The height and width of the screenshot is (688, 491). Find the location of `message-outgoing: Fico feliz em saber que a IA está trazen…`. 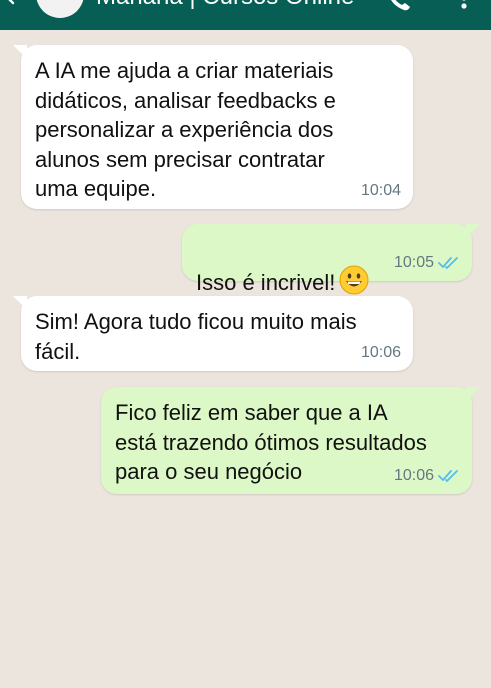

message-outgoing: Fico feliz em saber que a IA está trazen… is located at coordinates (290, 440).